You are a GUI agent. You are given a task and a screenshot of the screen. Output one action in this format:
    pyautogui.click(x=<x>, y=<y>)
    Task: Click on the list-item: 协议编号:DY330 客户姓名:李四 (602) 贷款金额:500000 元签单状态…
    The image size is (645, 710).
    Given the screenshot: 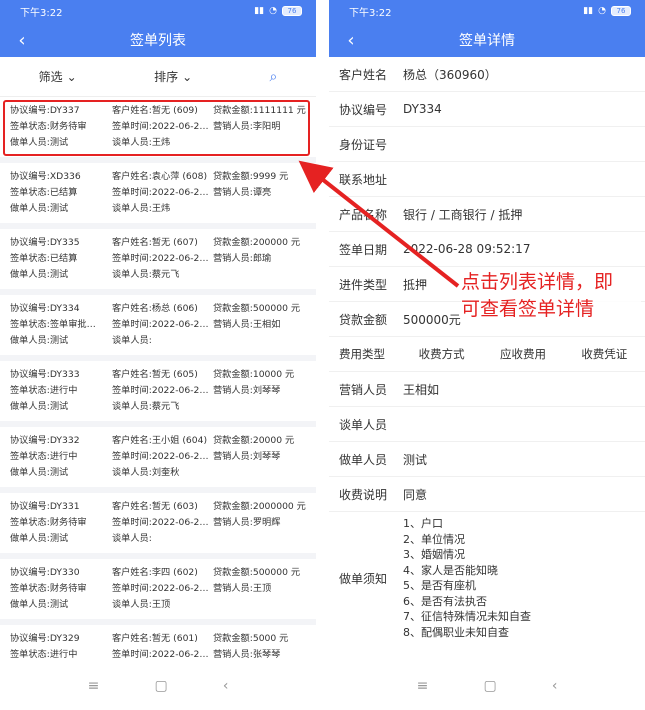 What is the action you would take?
    pyautogui.click(x=158, y=592)
    